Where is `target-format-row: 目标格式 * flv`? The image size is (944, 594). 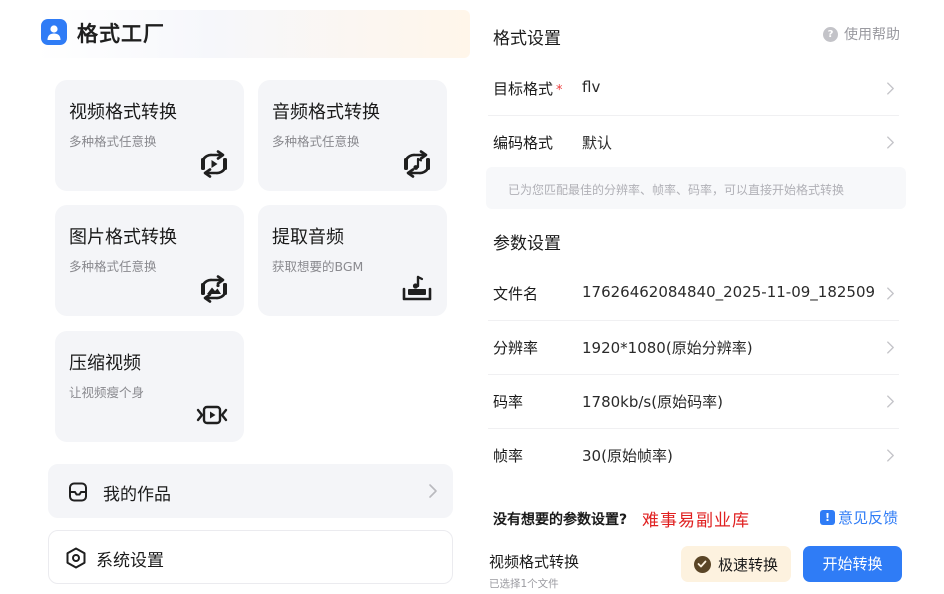
target-format-row: 目标格式 * flv is located at coordinates (691, 88).